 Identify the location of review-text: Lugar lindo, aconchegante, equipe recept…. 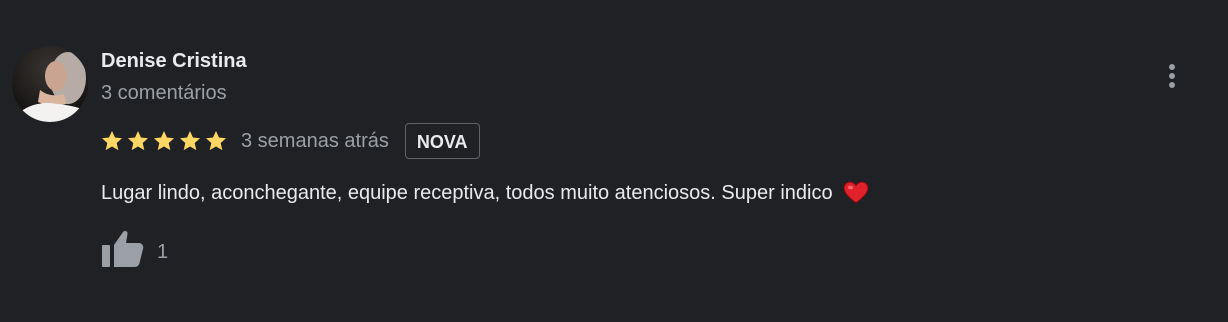
(467, 193).